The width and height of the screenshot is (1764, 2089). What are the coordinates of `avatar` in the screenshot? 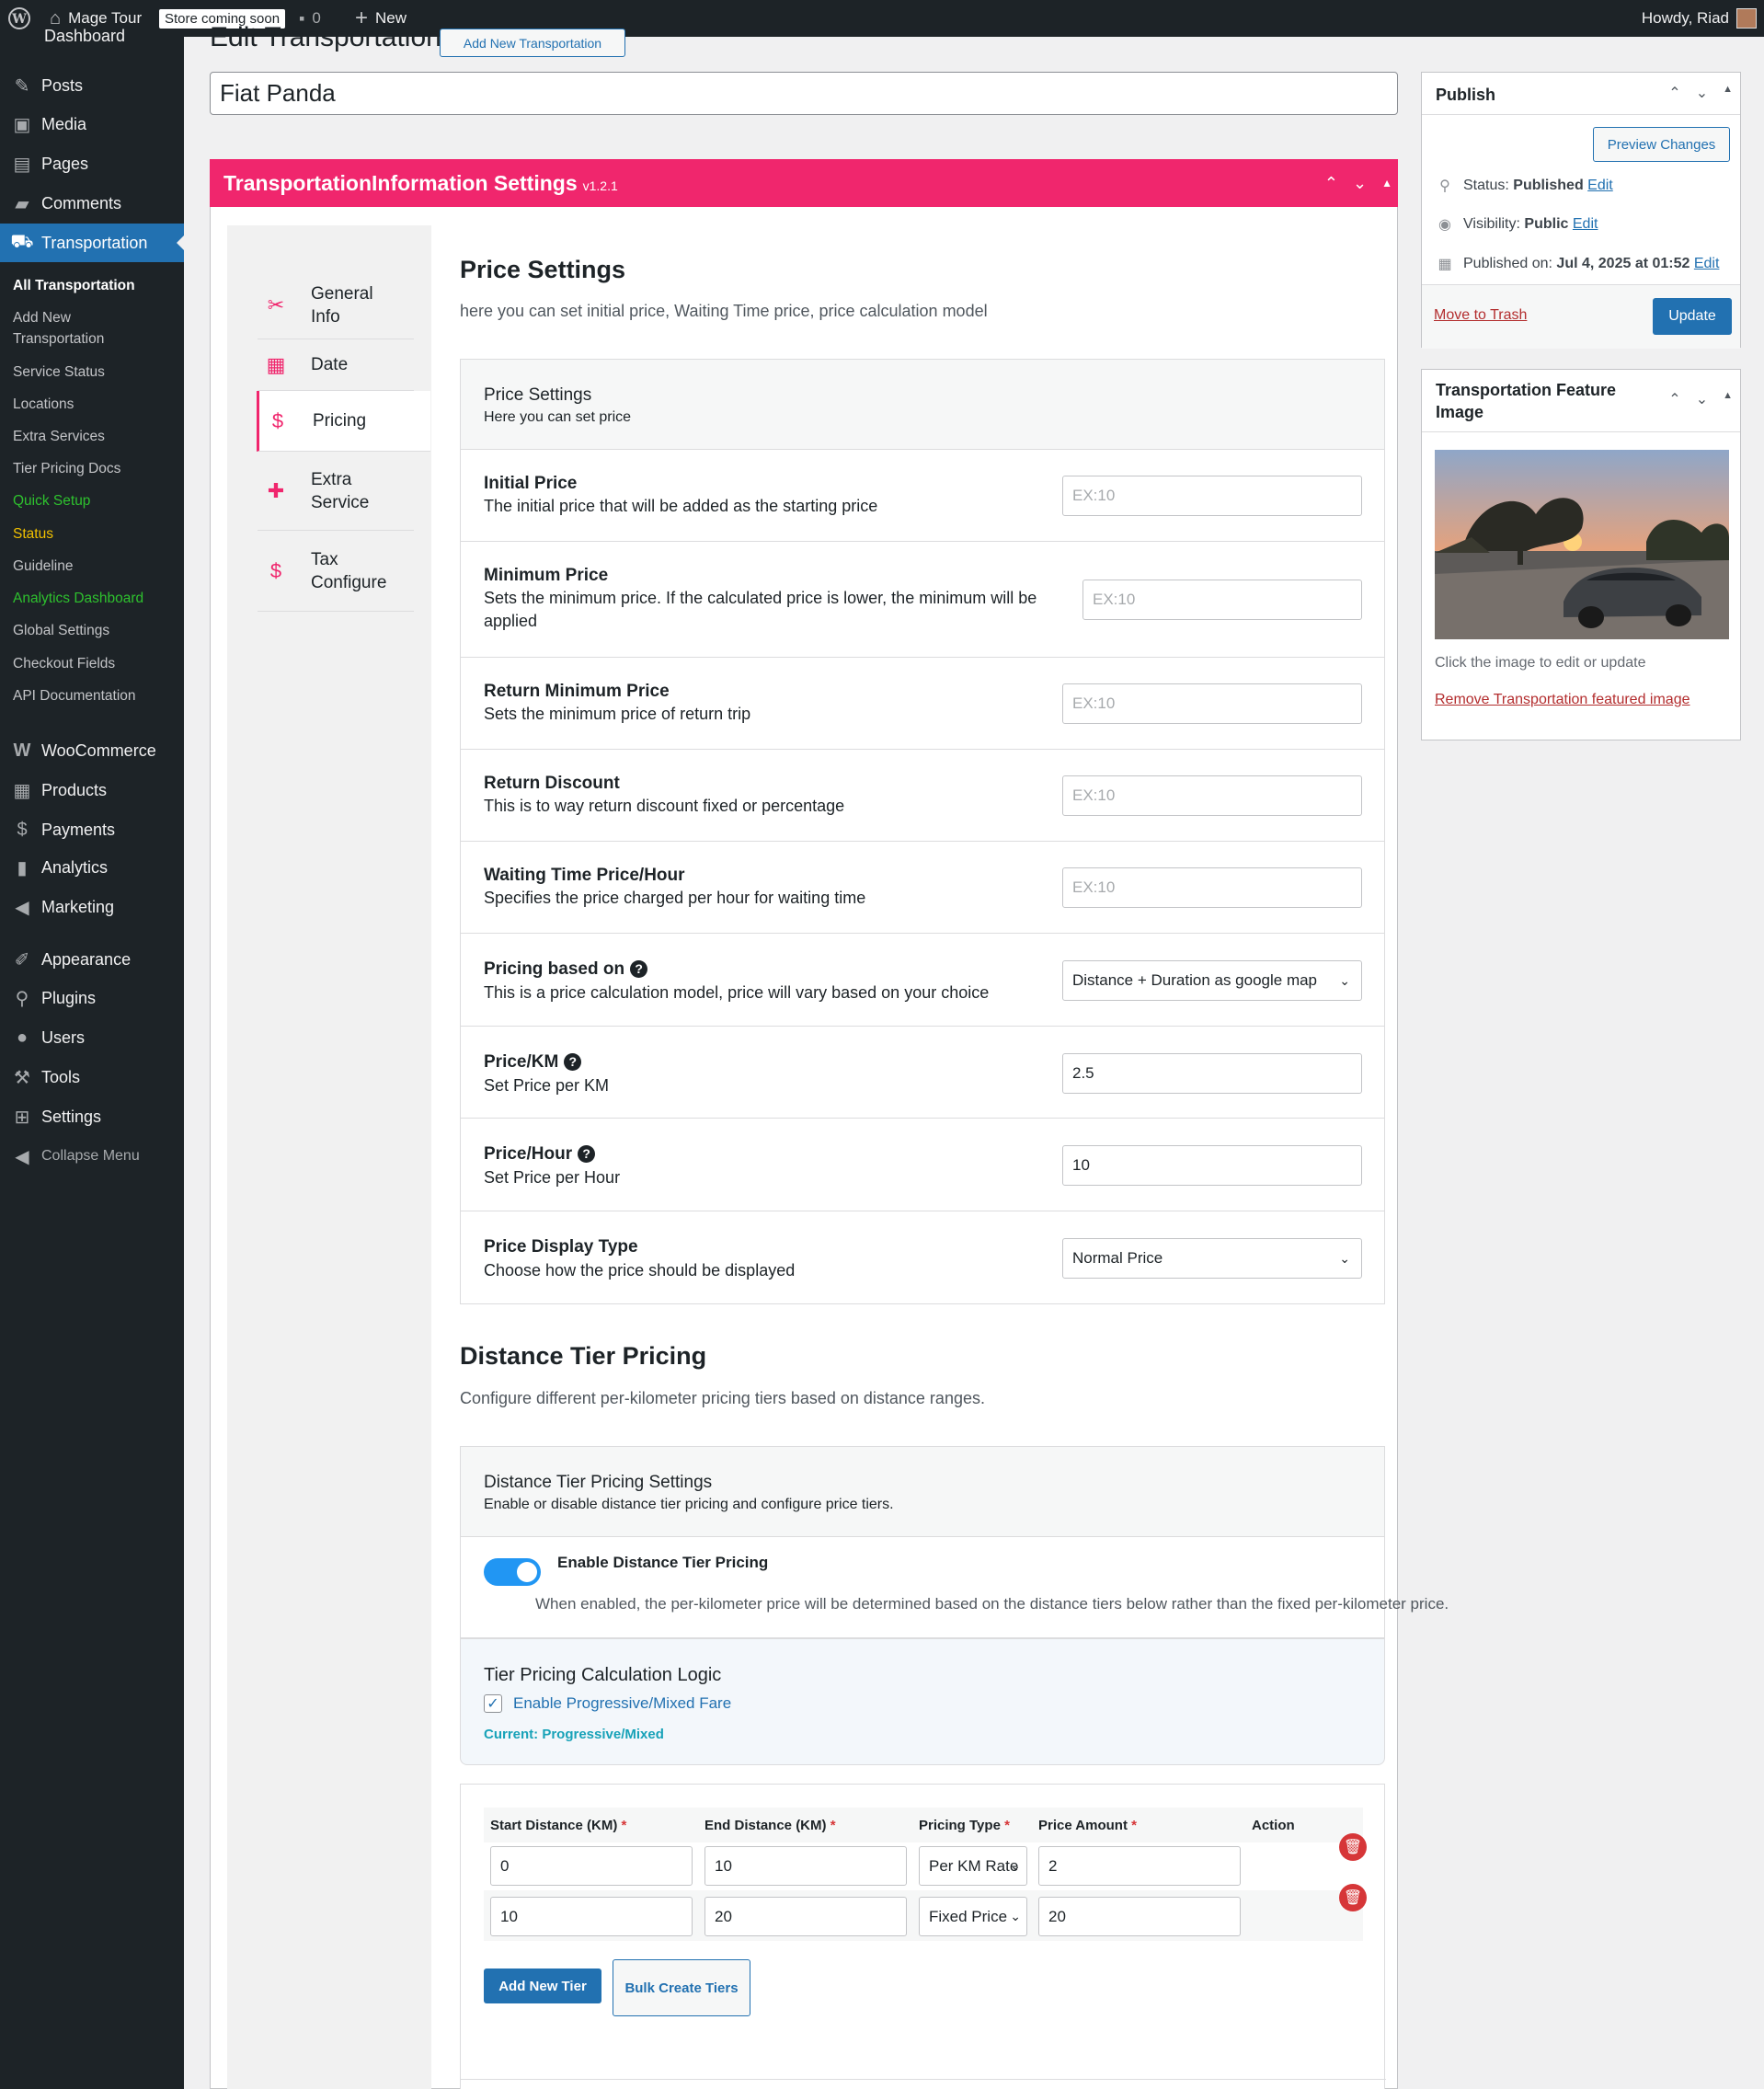 It's located at (1746, 18).